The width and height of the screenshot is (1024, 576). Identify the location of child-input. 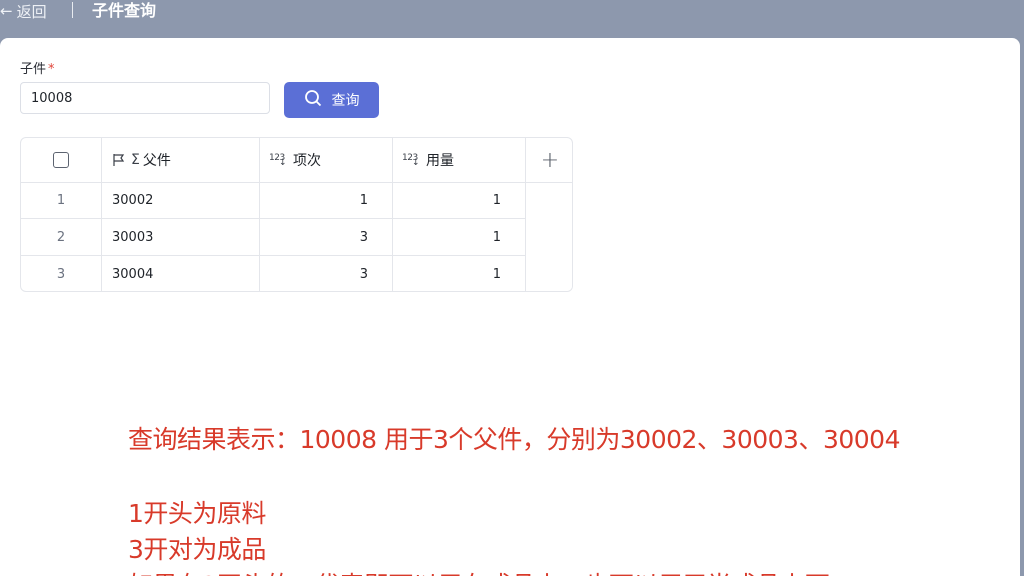
(145, 98).